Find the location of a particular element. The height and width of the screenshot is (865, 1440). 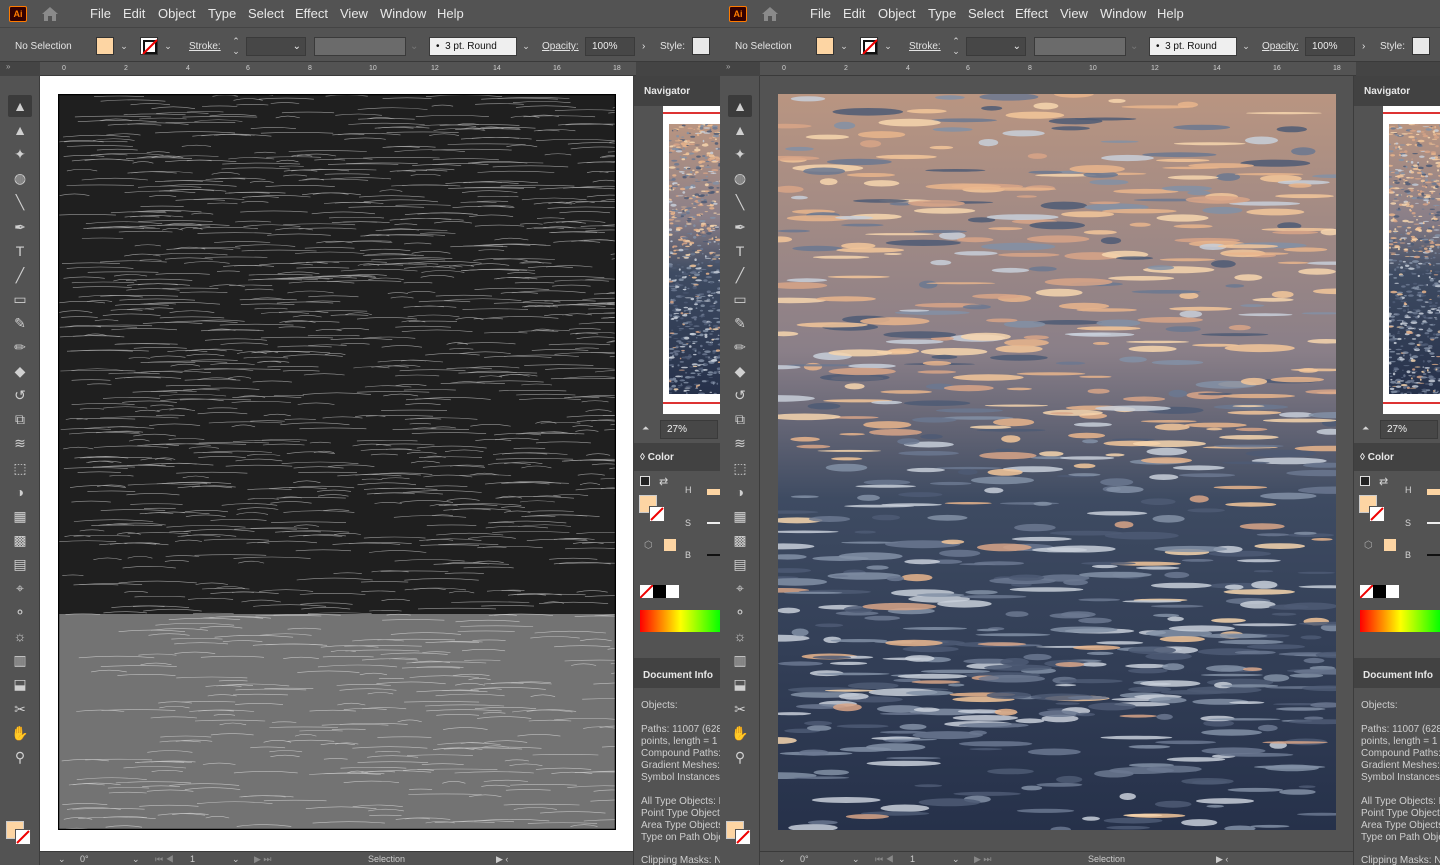

home-icon is located at coordinates (770, 14).